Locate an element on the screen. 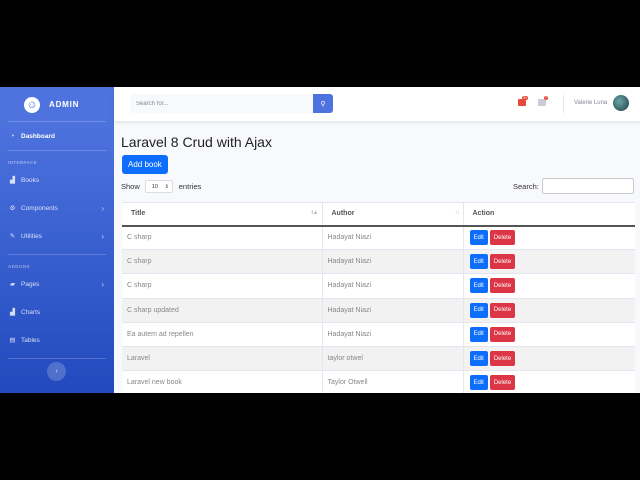  tachometer-icon: ◔ is located at coordinates (12, 136).